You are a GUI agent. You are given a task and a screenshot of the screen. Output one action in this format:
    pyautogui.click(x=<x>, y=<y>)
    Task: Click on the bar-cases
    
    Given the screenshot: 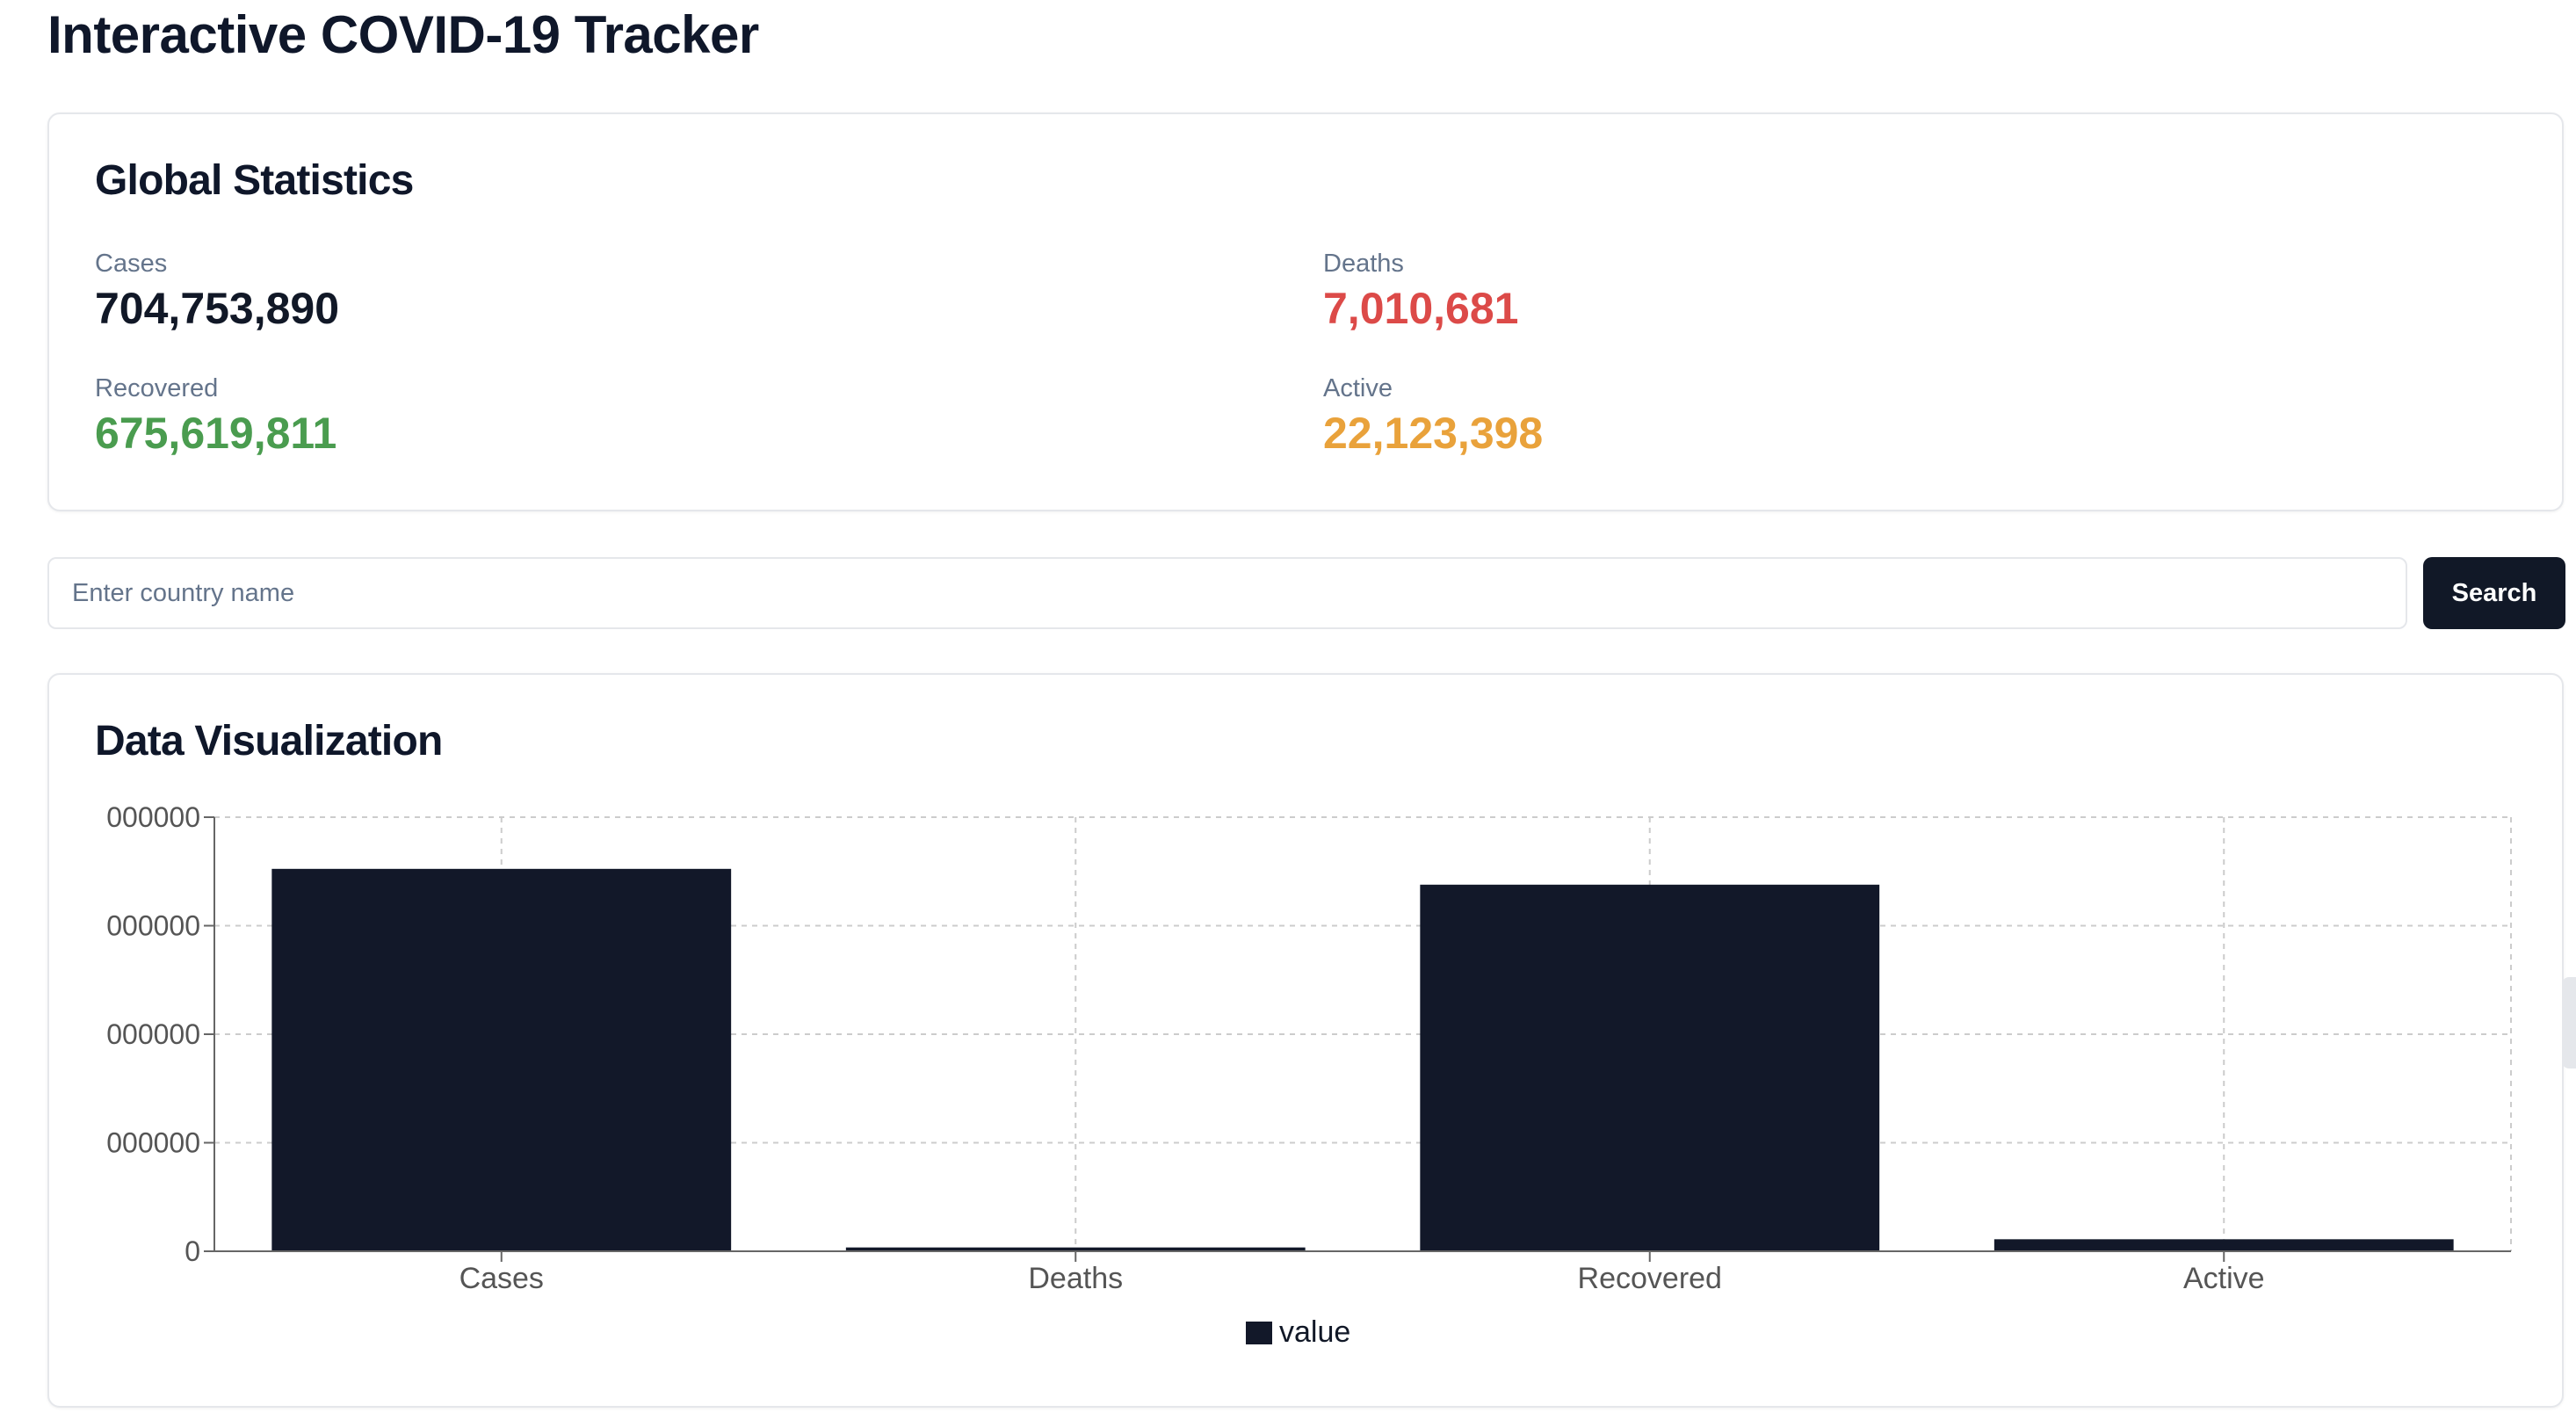 What is the action you would take?
    pyautogui.click(x=501, y=1059)
    